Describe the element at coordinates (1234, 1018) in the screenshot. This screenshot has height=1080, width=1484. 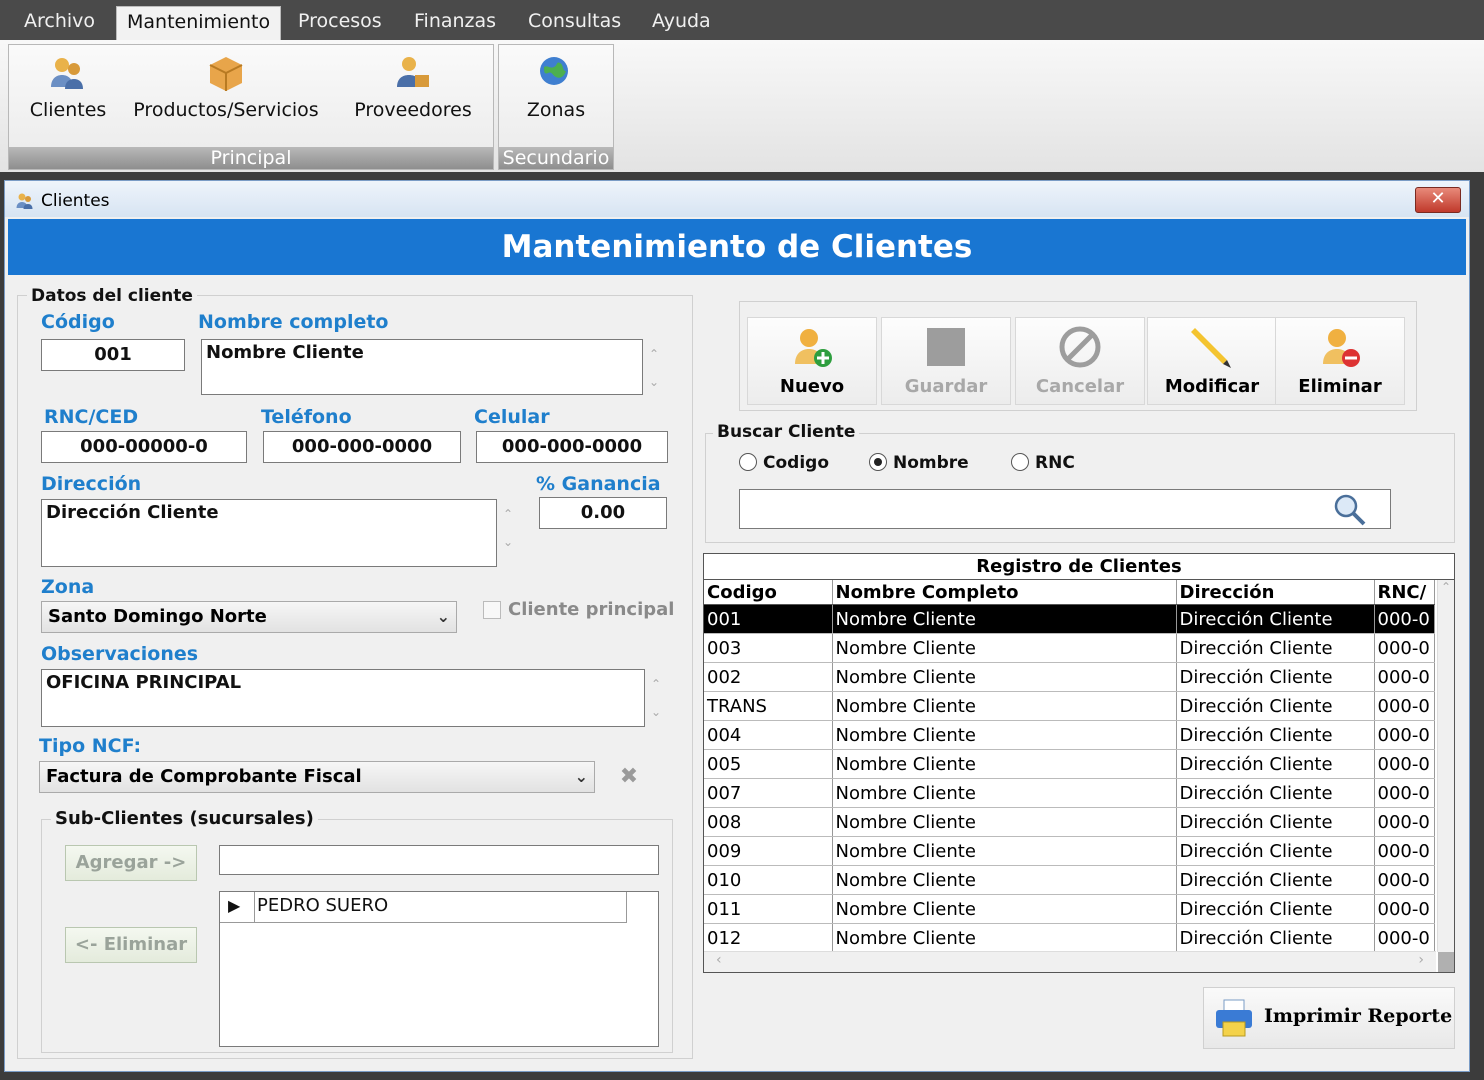
I see `printer-icon` at that location.